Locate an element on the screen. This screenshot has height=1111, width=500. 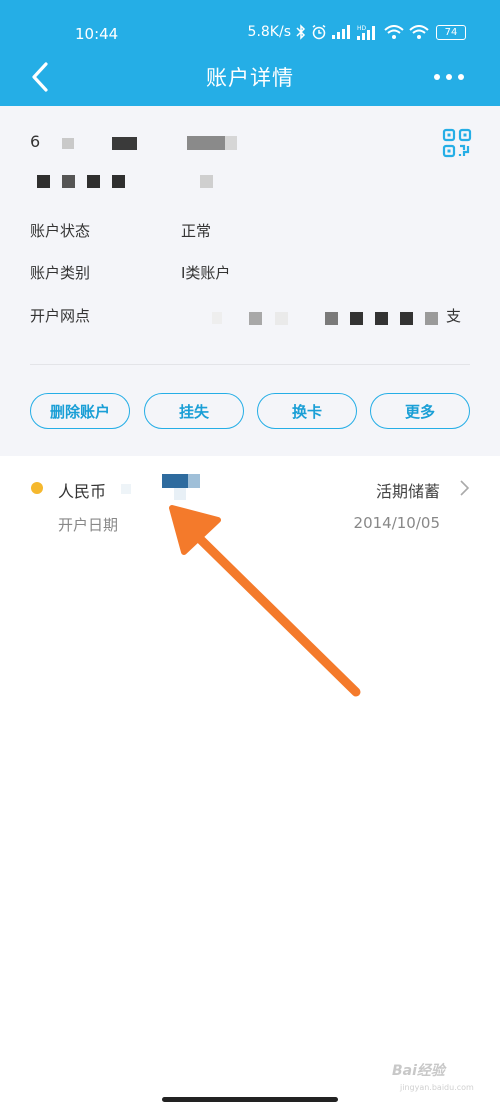
open-date-value: 2014/10/05 is located at coordinates (396, 523).